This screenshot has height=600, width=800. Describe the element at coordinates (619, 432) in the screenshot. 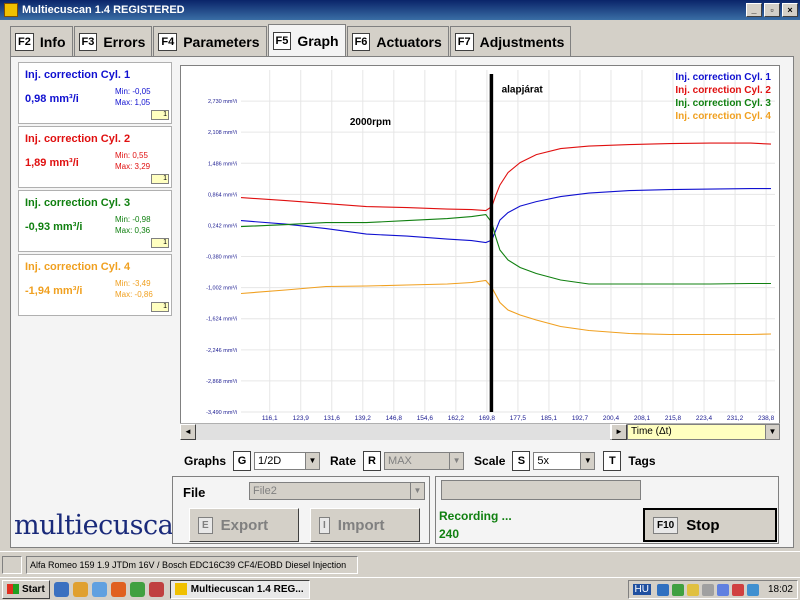

I see `scroll-right-arrow-icon: ►` at that location.